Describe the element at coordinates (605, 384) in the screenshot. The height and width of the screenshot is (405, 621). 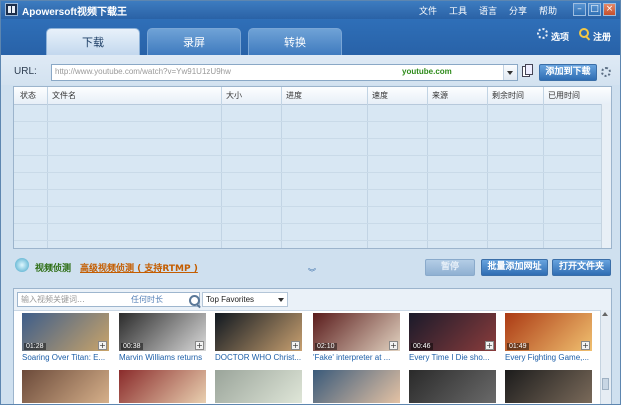
I see `scroll-thumb` at that location.